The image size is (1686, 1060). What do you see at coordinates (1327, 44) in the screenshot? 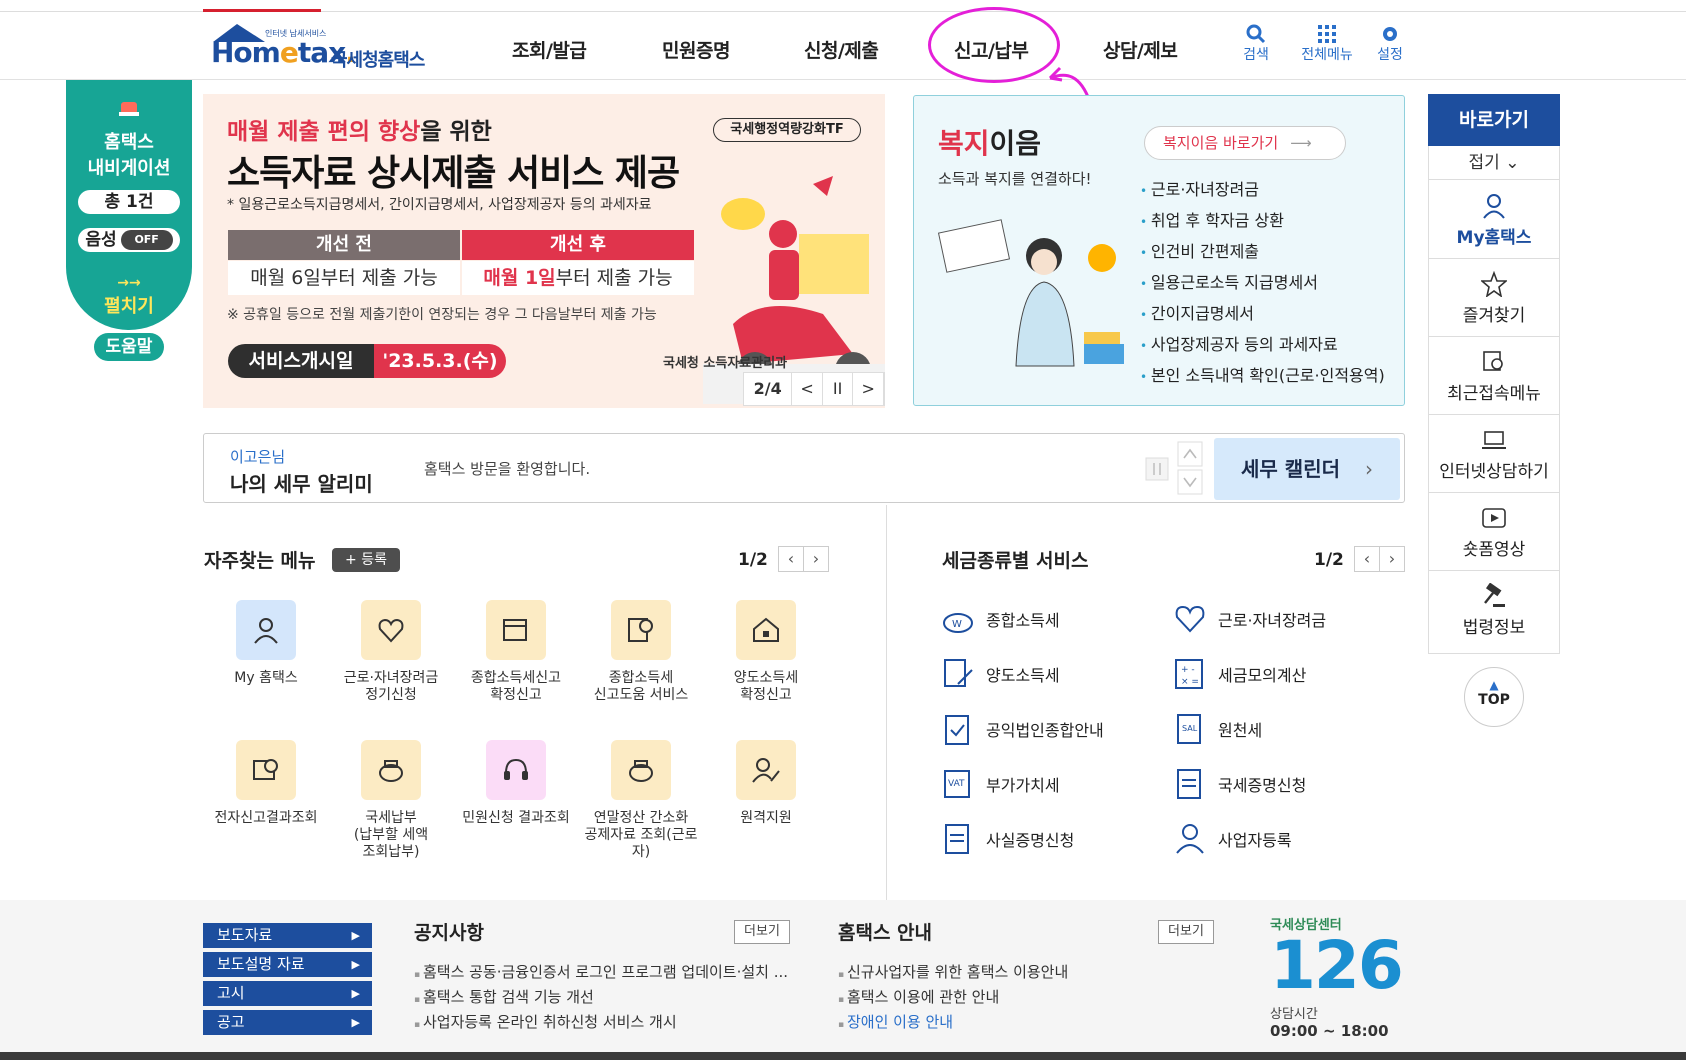
I see `all-menu-tool: 전체메뉴` at bounding box center [1327, 44].